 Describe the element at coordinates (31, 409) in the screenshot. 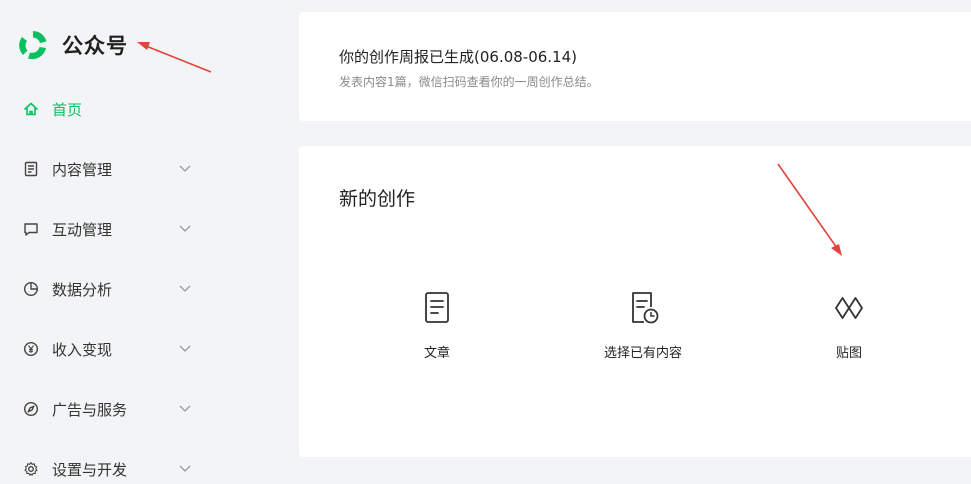

I see `compass-icon` at that location.